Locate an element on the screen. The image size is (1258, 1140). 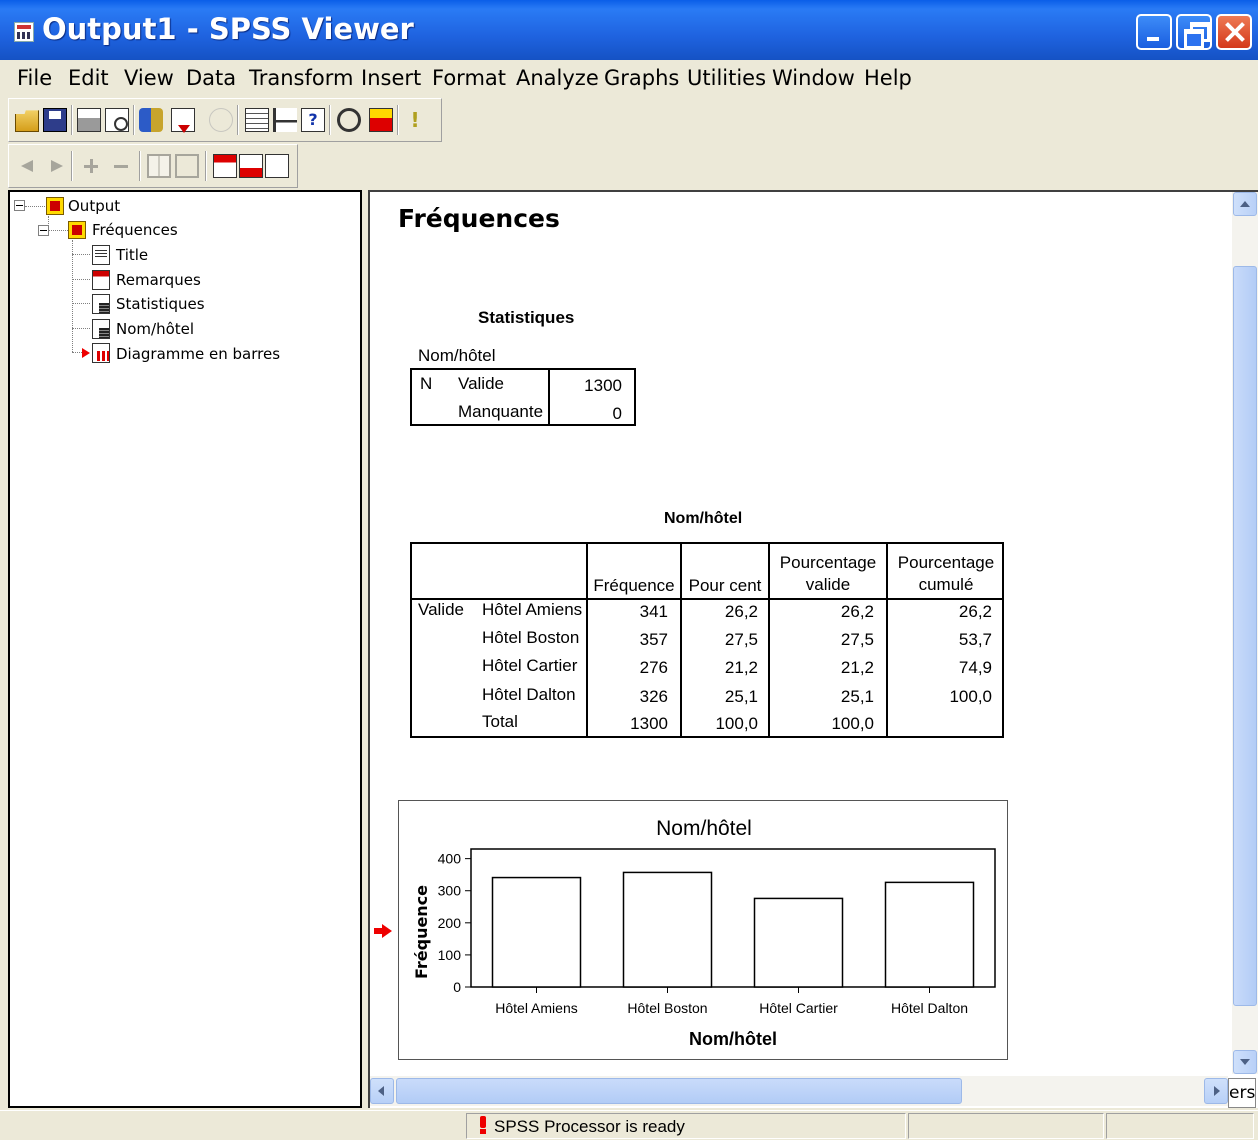
freq-value: 326 is located at coordinates (653, 696).